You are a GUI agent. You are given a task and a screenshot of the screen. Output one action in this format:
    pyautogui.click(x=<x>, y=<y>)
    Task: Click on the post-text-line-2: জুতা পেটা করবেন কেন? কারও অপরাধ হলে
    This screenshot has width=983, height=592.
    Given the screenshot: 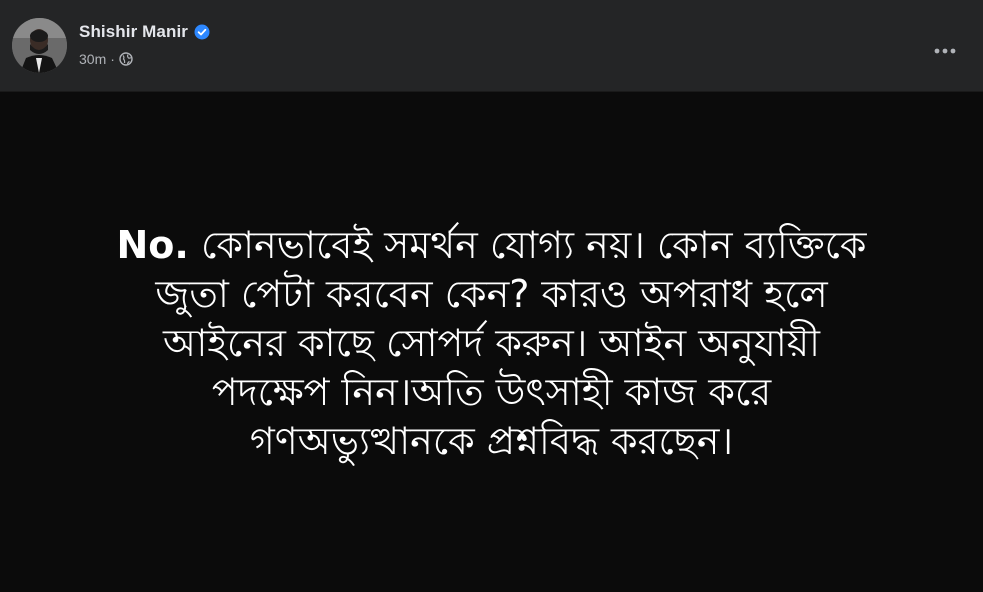 What is the action you would take?
    pyautogui.click(x=491, y=293)
    